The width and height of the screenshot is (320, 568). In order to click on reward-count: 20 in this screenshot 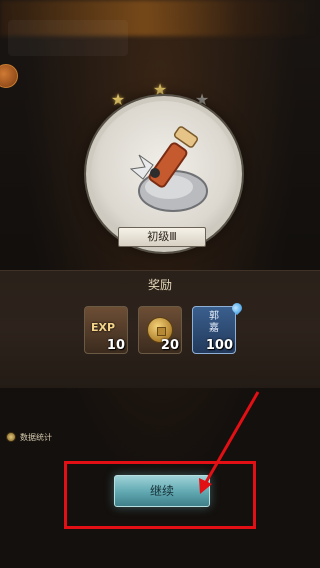, I will do `click(169, 345)`.